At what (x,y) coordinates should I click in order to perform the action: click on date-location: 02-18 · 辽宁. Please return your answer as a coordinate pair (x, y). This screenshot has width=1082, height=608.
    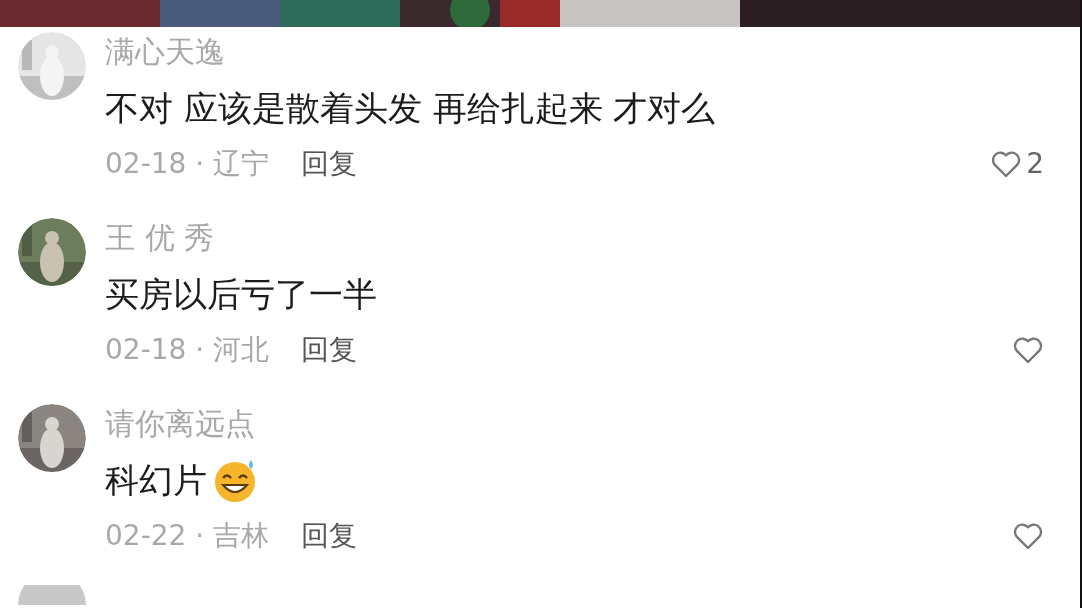
    Looking at the image, I should click on (187, 164).